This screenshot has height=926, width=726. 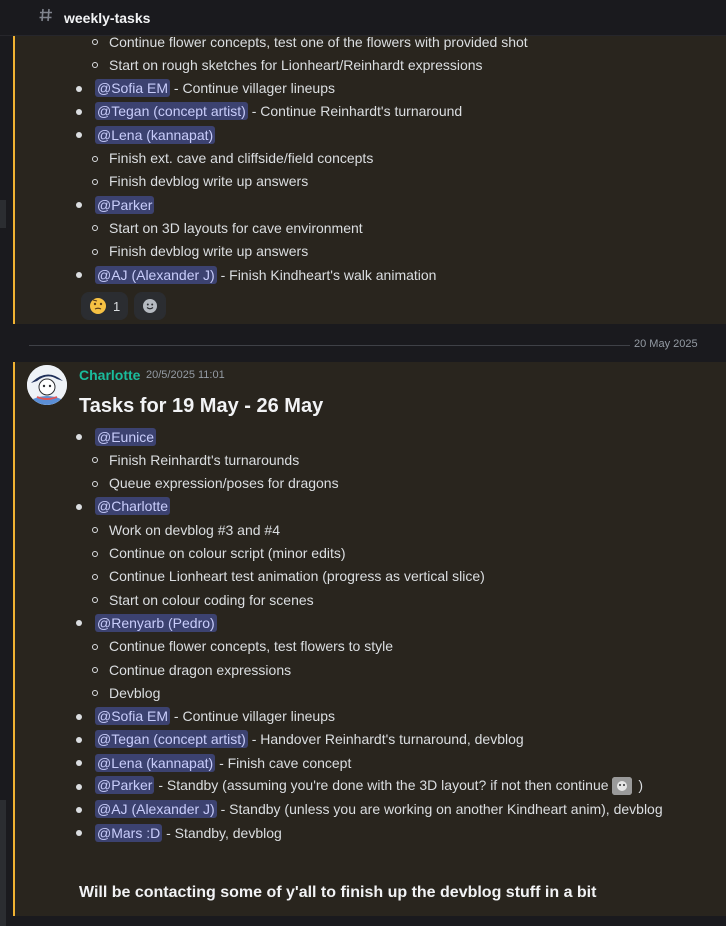 What do you see at coordinates (200, 669) in the screenshot?
I see `item-description: Continue dragon expressions` at bounding box center [200, 669].